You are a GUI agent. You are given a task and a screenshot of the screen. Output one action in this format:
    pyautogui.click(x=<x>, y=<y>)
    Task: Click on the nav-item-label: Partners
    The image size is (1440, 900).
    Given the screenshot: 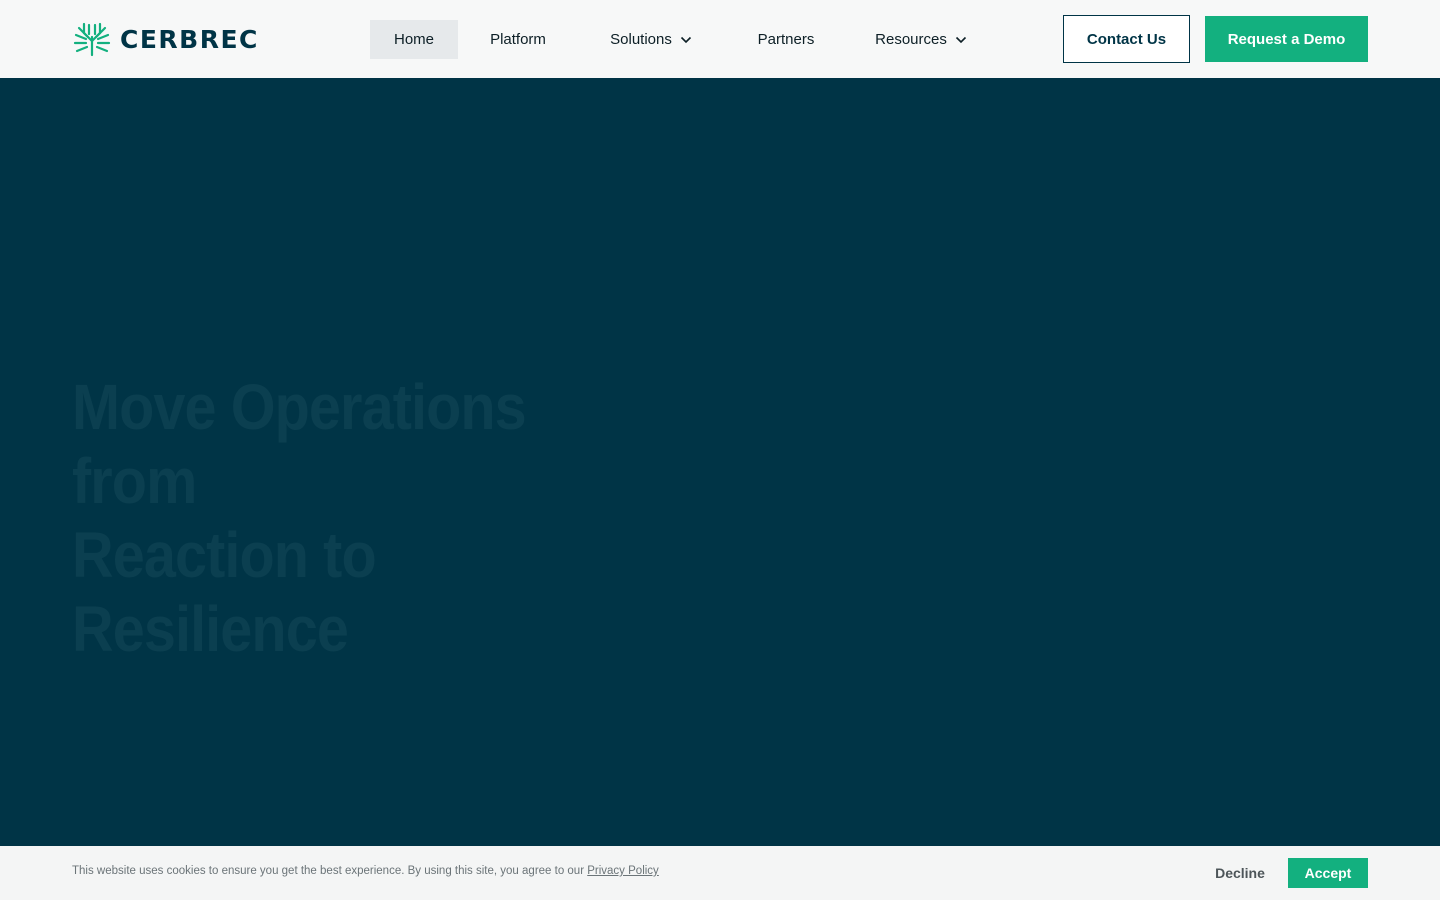 What is the action you would take?
    pyautogui.click(x=786, y=39)
    